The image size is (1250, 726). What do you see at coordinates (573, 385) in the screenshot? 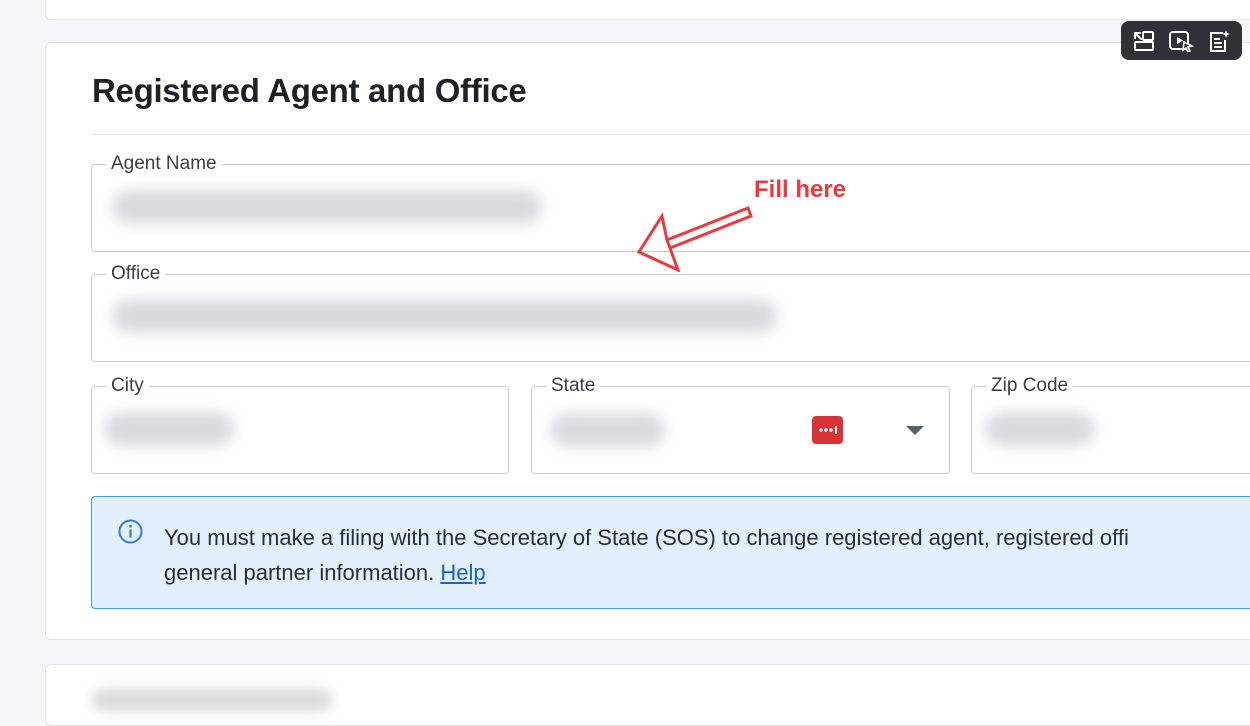
I see `state-label: State` at bounding box center [573, 385].